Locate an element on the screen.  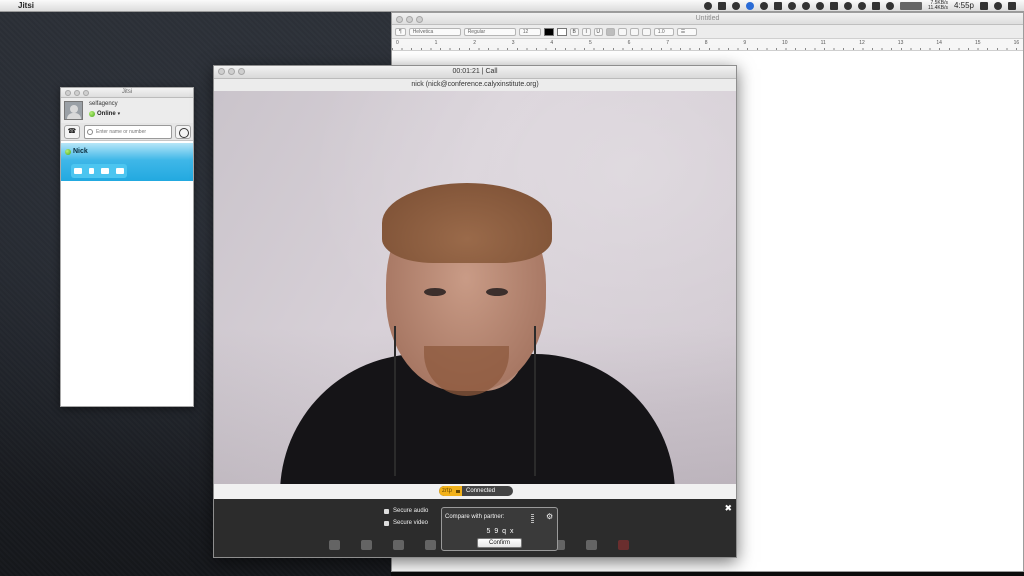
background-color-swatch is located at coordinates (561, 31).